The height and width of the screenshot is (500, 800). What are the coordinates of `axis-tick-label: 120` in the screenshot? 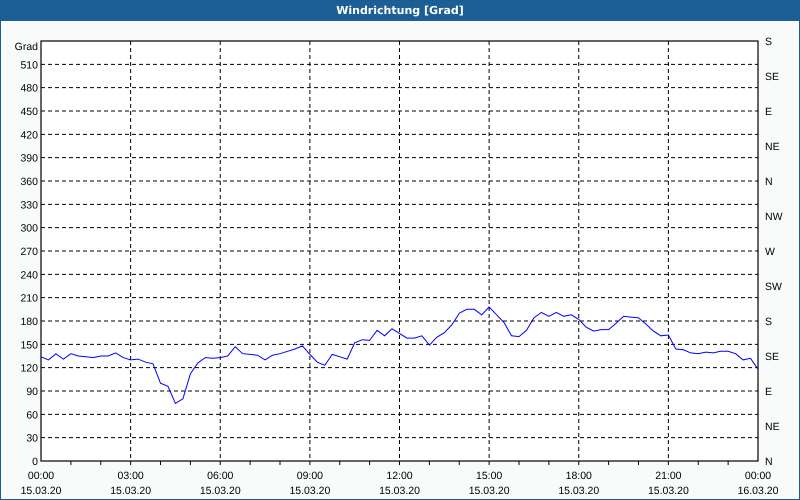 It's located at (29, 368).